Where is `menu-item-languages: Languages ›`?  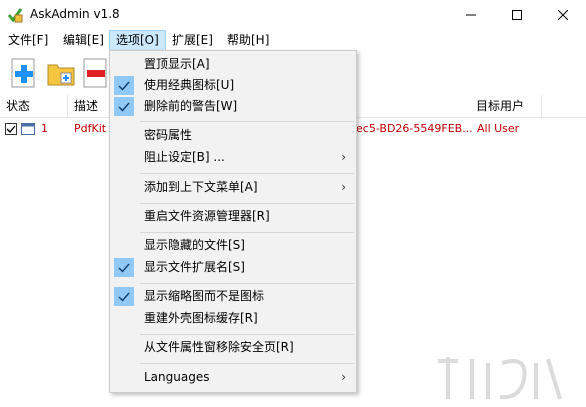 menu-item-languages: Languages › is located at coordinates (233, 377).